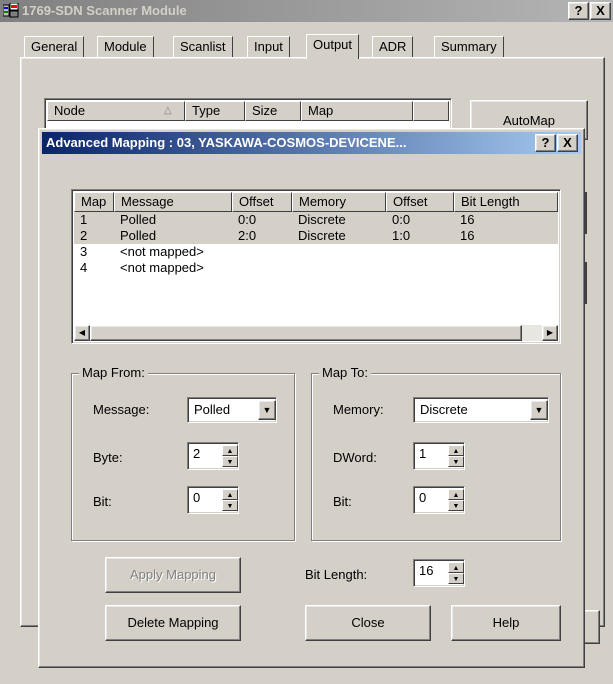  Describe the element at coordinates (481, 410) in the screenshot. I see `memory-select: Discrete ▼` at that location.